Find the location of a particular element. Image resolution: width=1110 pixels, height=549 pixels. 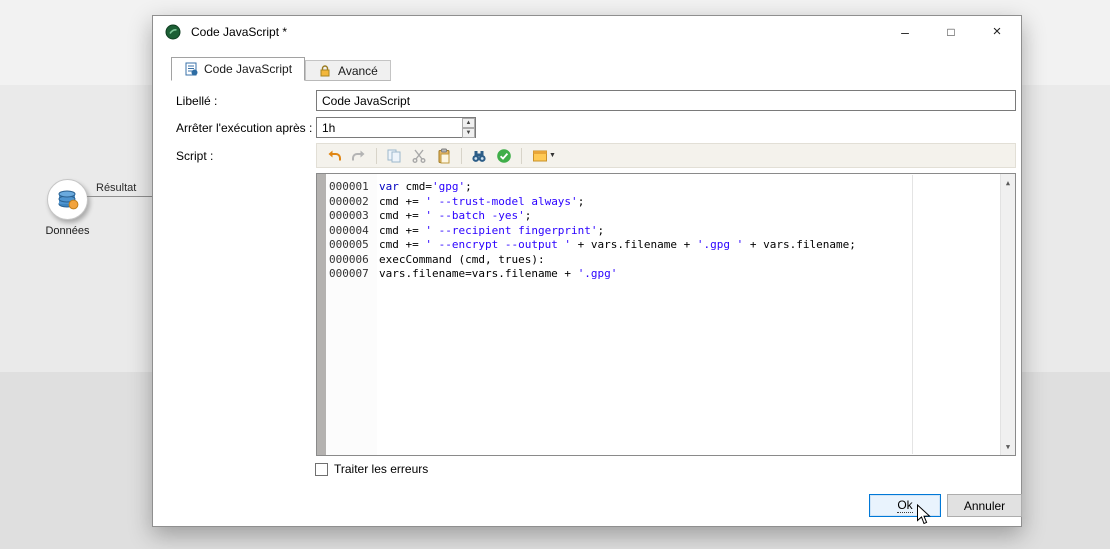

tab-label: Code JavaScript is located at coordinates (248, 69).